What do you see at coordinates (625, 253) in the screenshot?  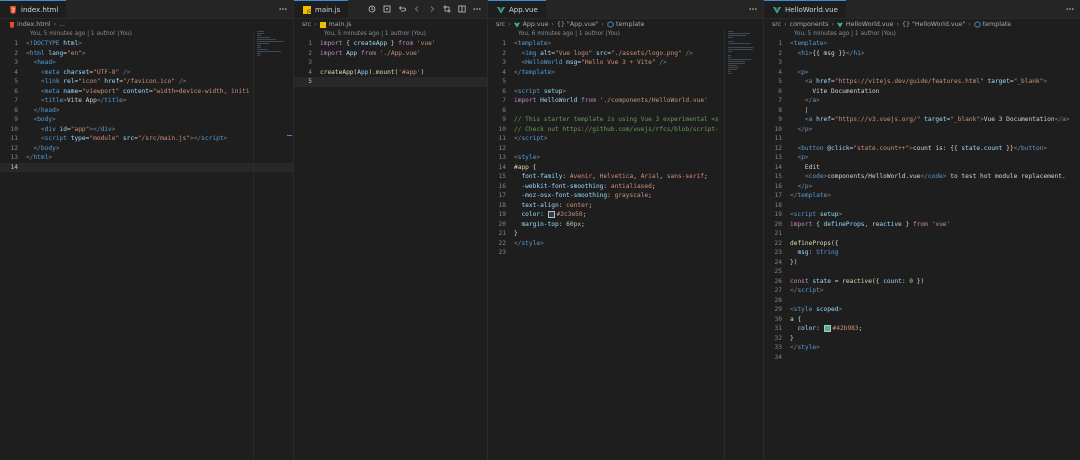 I see `code-line: 23` at bounding box center [625, 253].